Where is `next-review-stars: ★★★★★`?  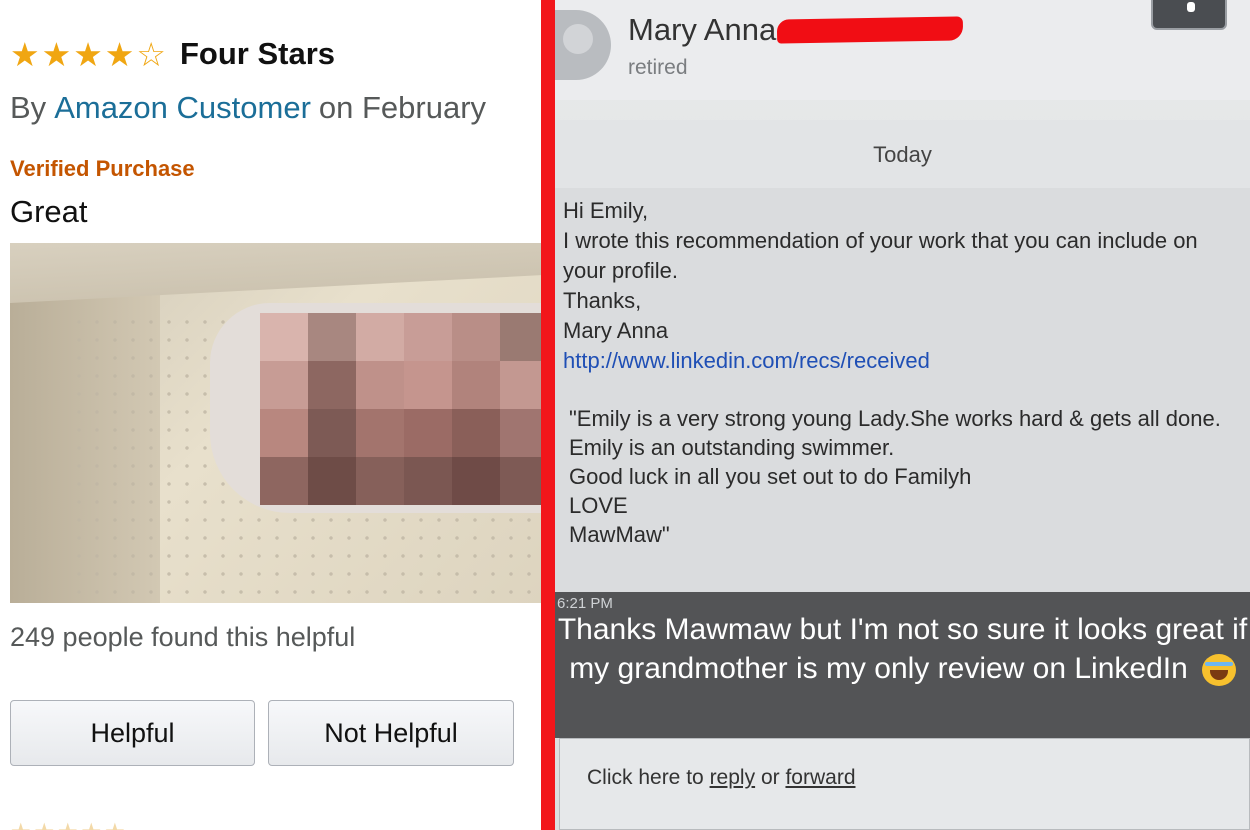
next-review-stars: ★★★★★ is located at coordinates (69, 824).